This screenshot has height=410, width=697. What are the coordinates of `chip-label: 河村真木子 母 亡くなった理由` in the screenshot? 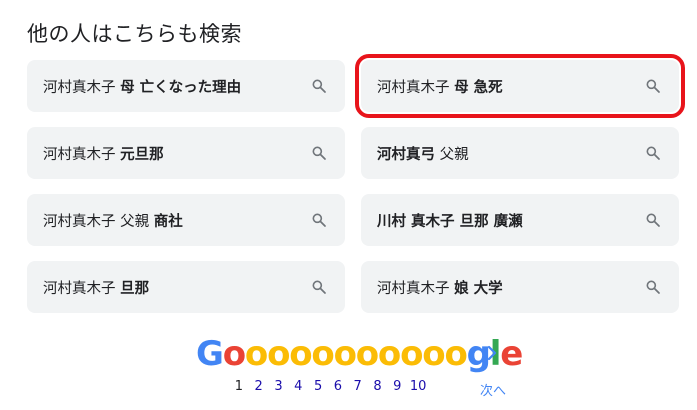 It's located at (142, 87).